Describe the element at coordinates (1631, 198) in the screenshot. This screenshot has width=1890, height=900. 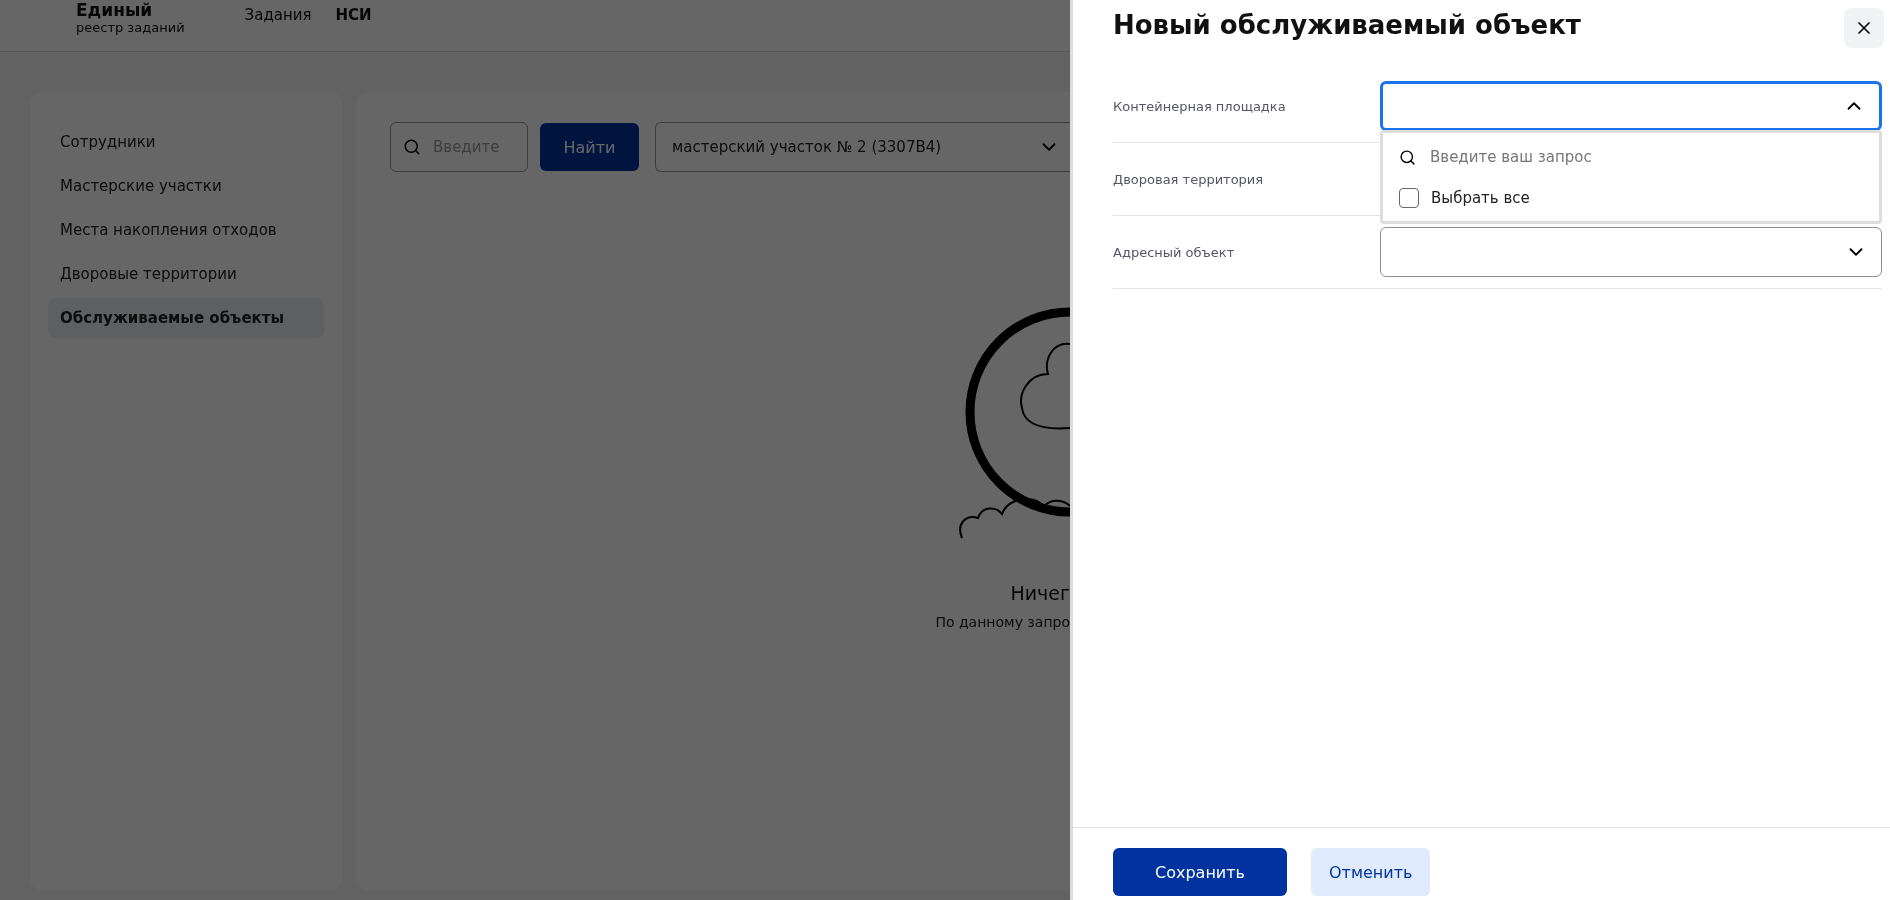
I see `select-all-option: Выбрать все` at that location.